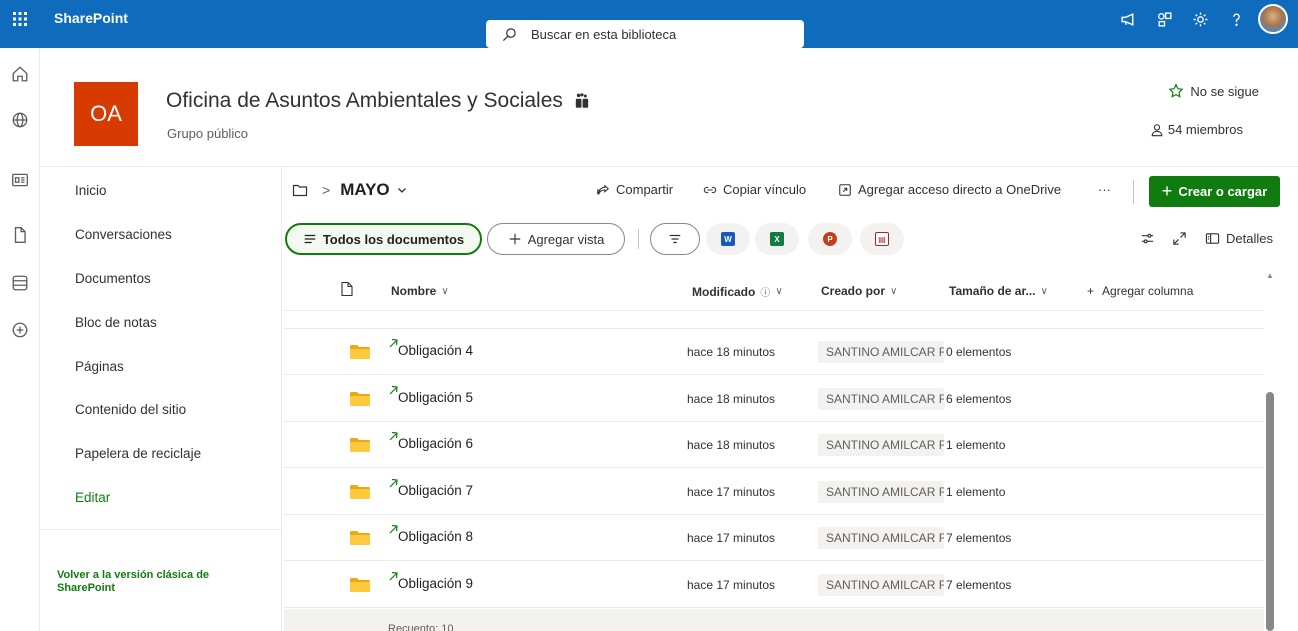  Describe the element at coordinates (634, 189) in the screenshot. I see `share-button: Compartir` at that location.